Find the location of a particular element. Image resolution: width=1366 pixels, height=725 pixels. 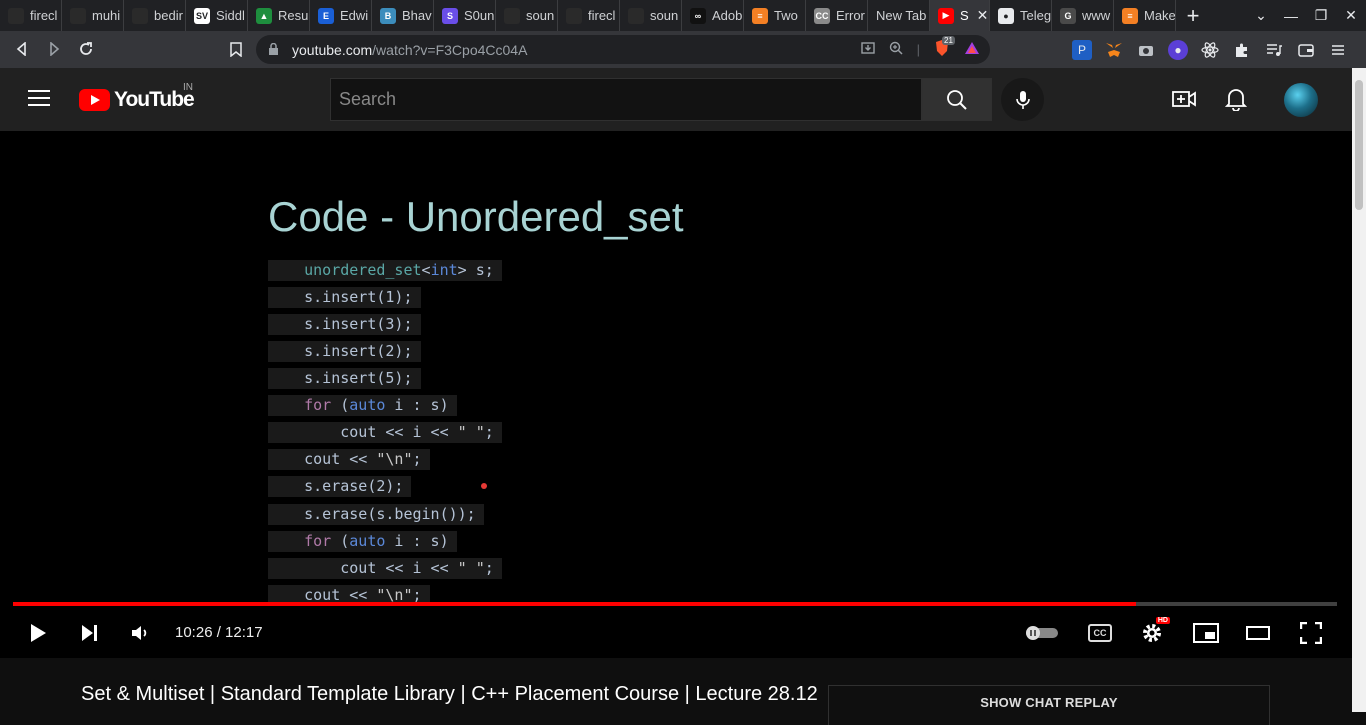

page-scrollbar is located at coordinates (1359, 390).